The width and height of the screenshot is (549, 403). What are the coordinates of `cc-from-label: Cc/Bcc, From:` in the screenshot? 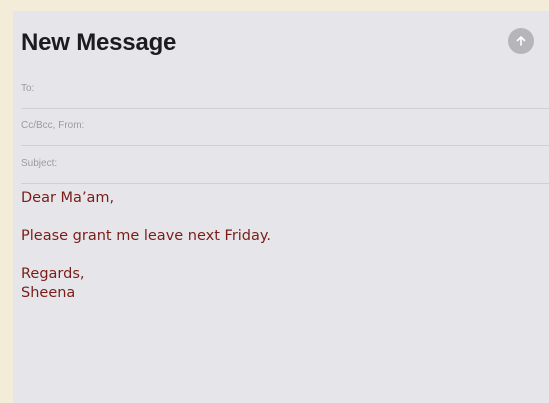 It's located at (53, 125).